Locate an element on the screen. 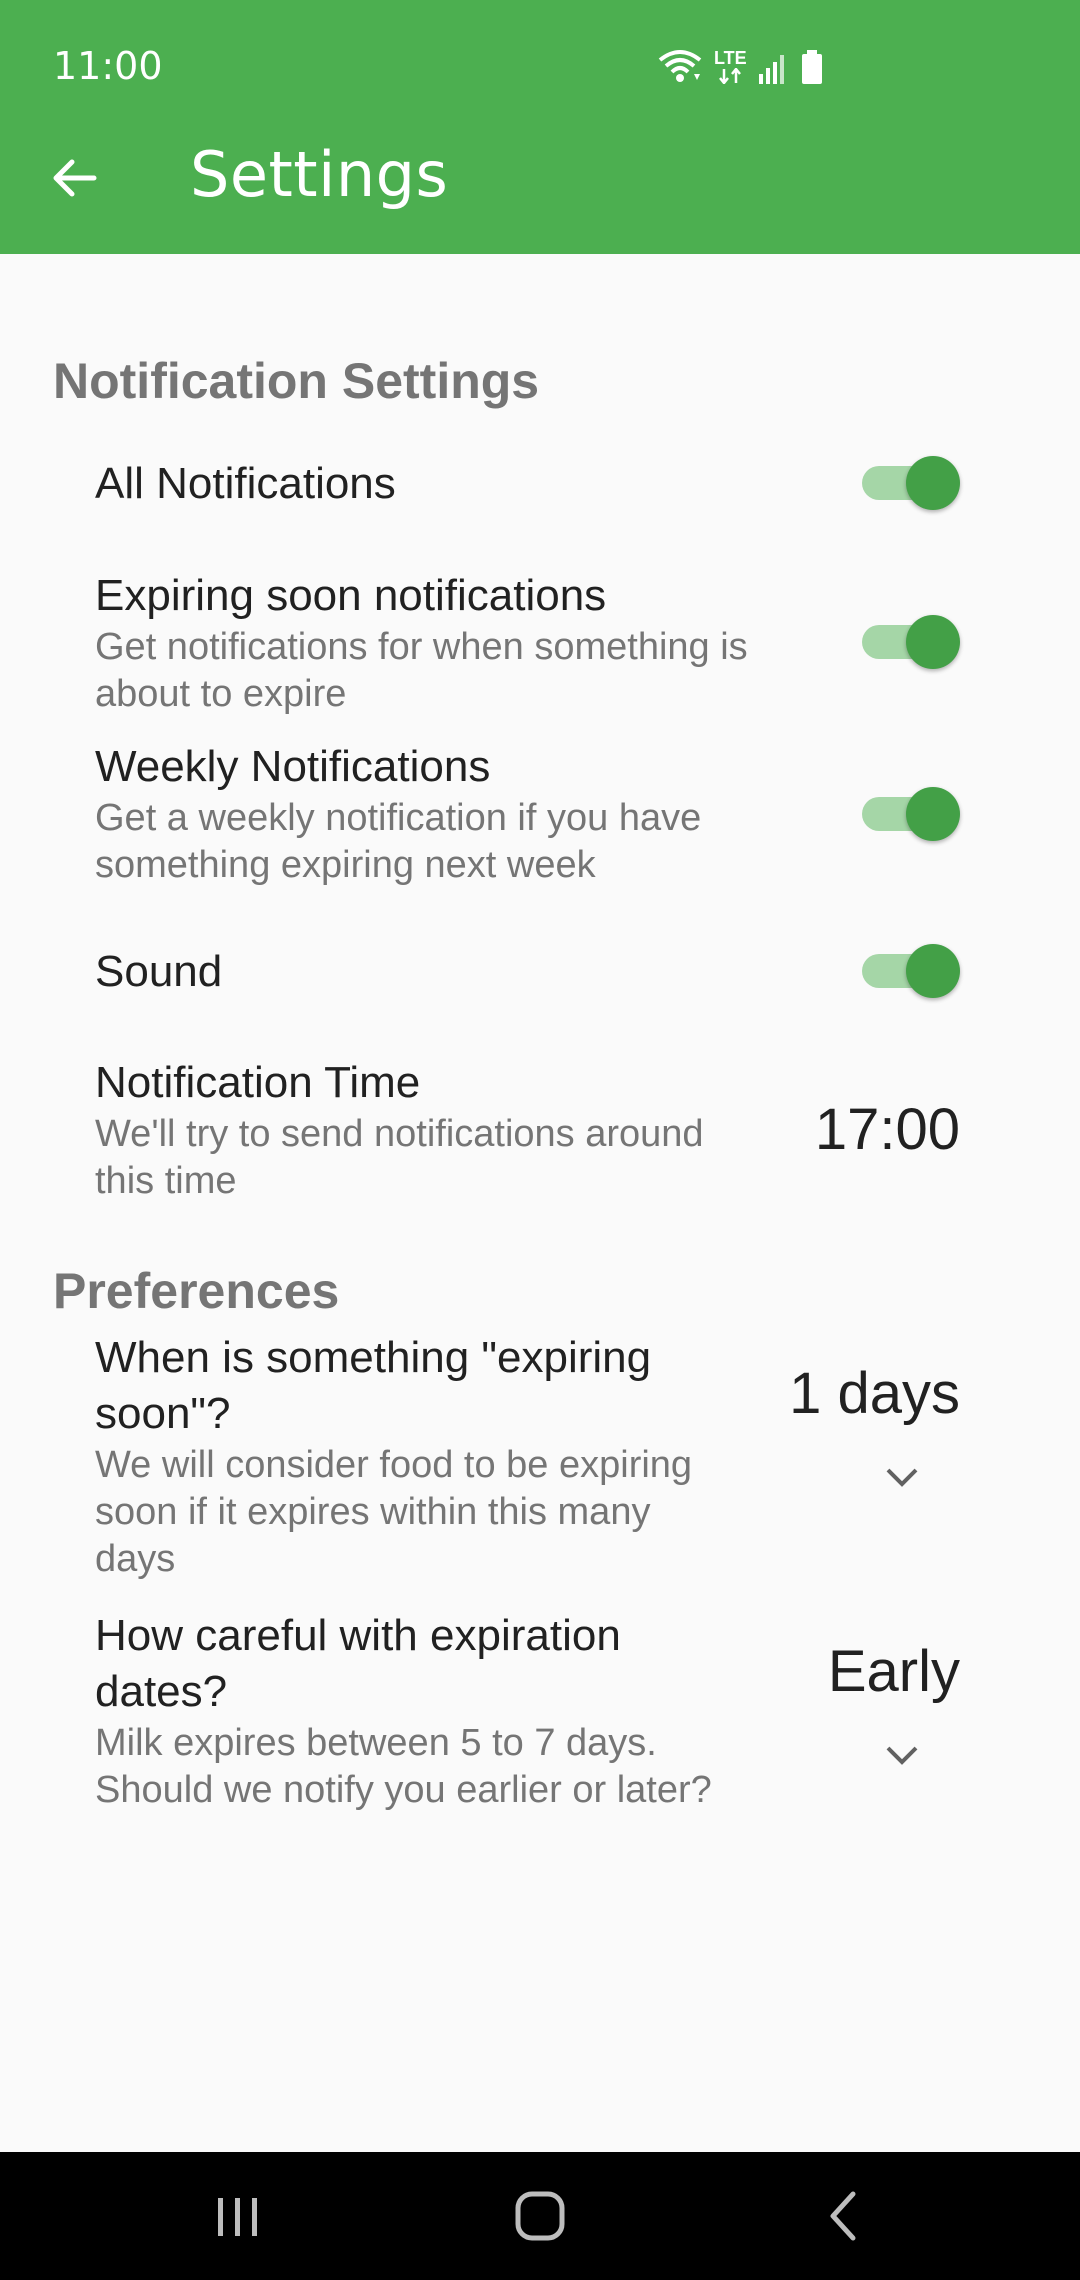 This screenshot has width=1080, height=2280. back-chevron-icon is located at coordinates (843, 2216).